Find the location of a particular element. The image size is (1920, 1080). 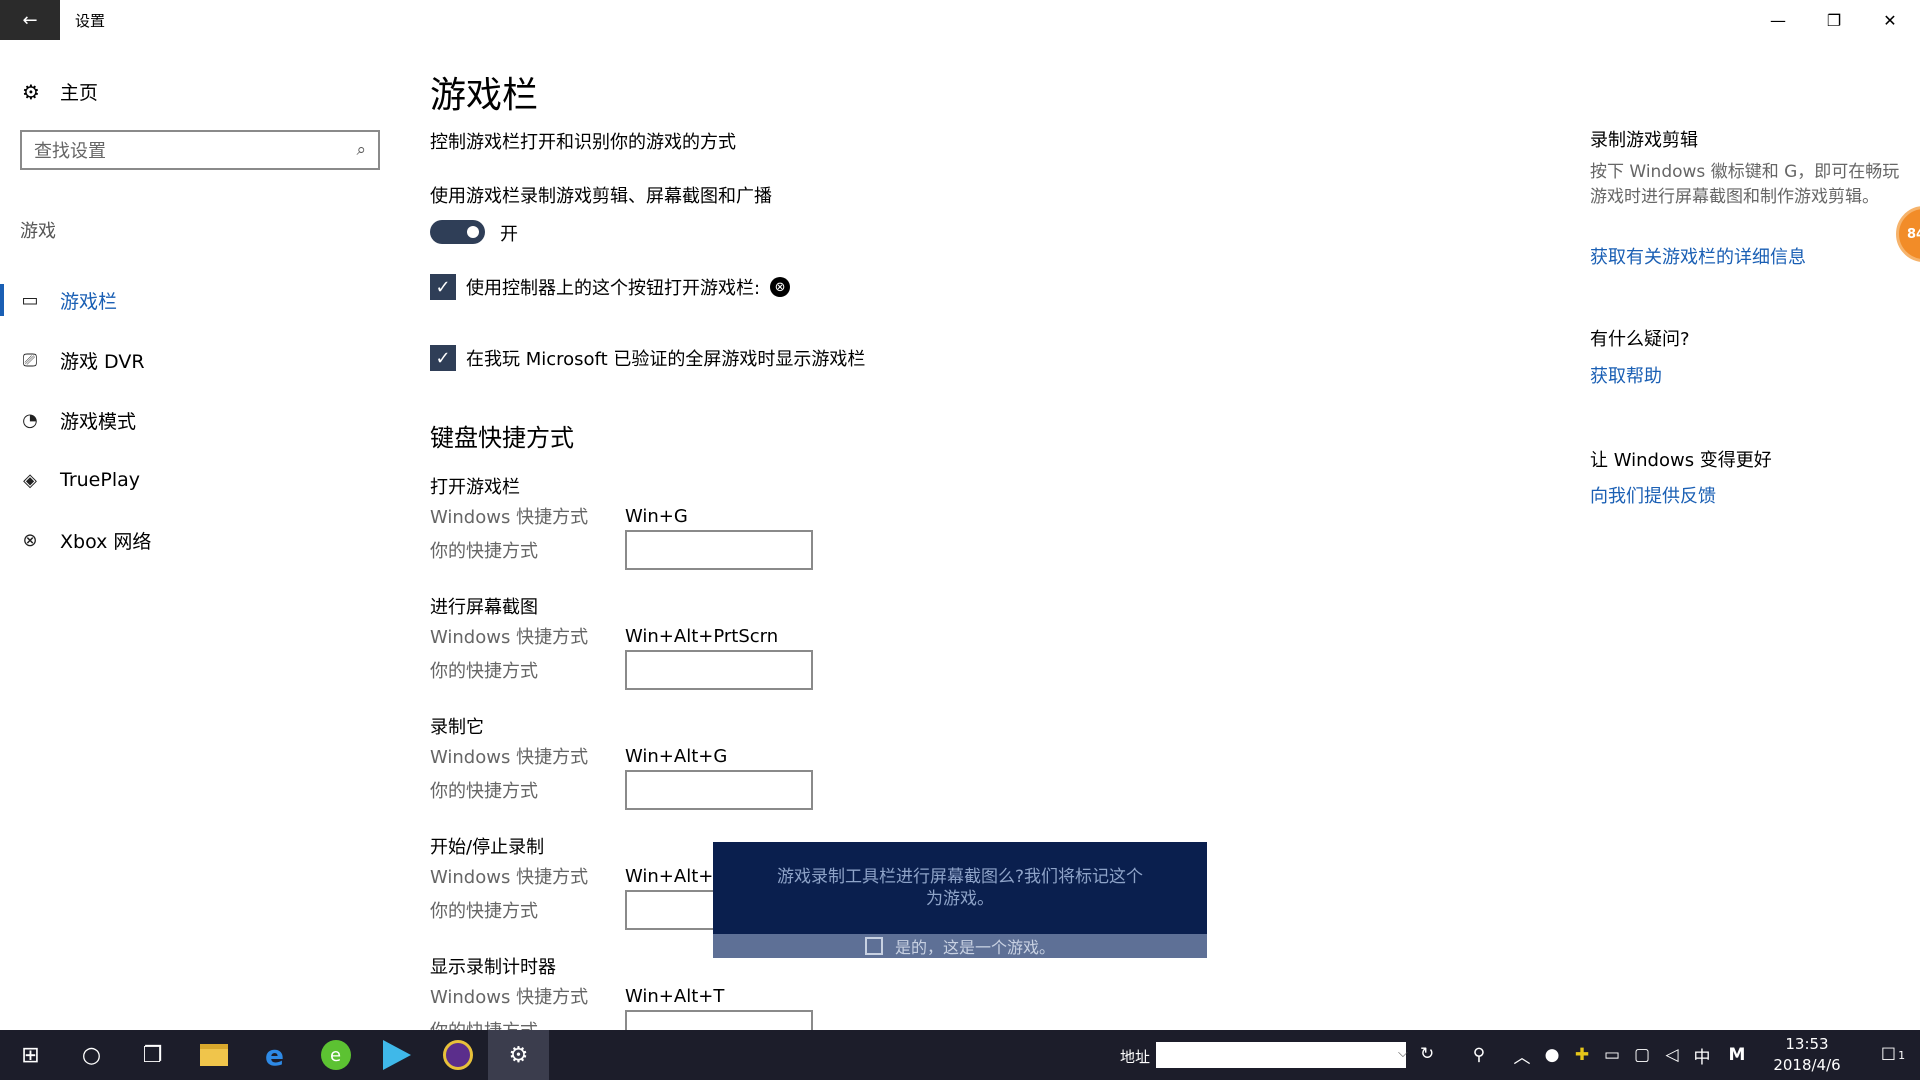

toggle-state: 开 is located at coordinates (509, 234).